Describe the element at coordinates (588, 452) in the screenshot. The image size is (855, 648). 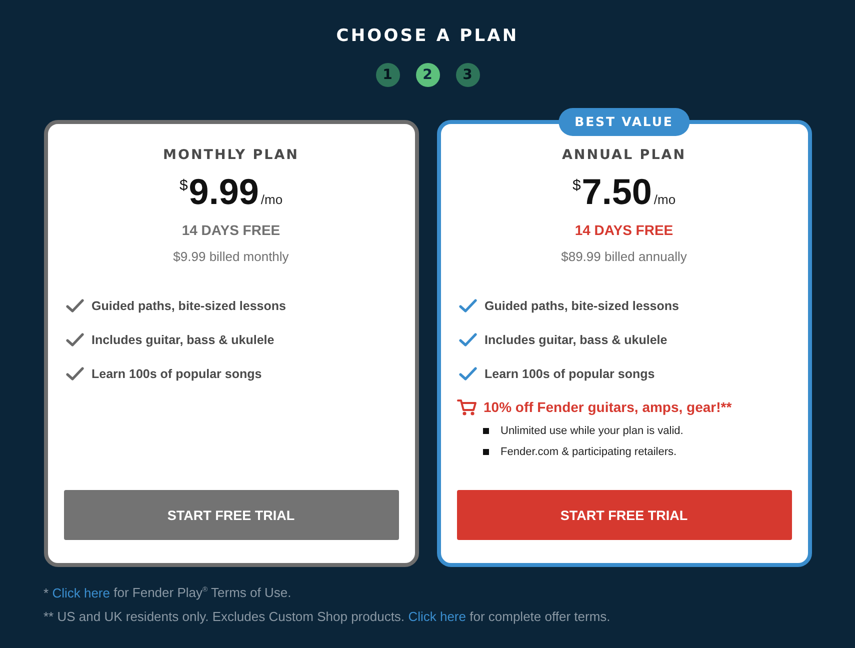
I see `promo-detail-text: Fender.com & participating retailers.` at that location.